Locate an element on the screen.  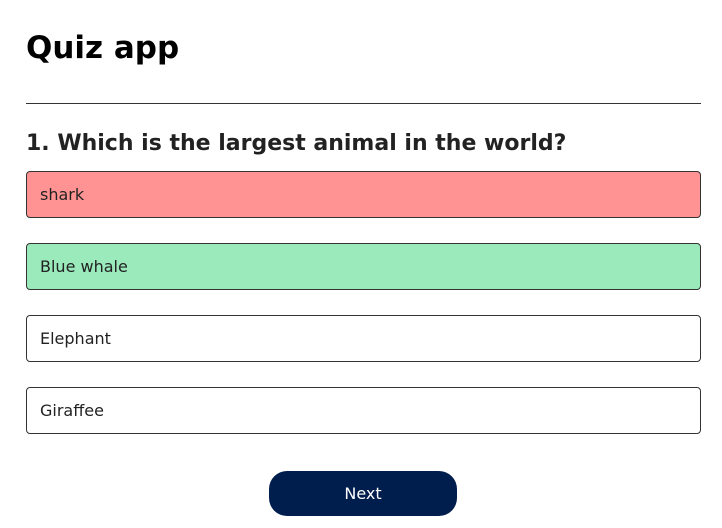
next-button: Next is located at coordinates (363, 493).